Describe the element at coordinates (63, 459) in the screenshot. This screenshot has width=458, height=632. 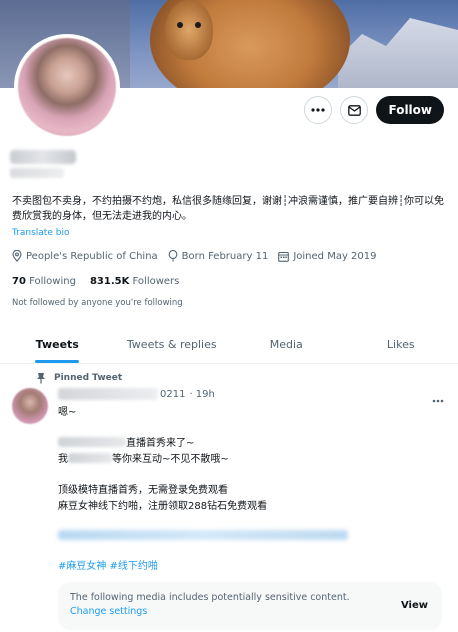
I see `tweet-line-text: 我` at that location.